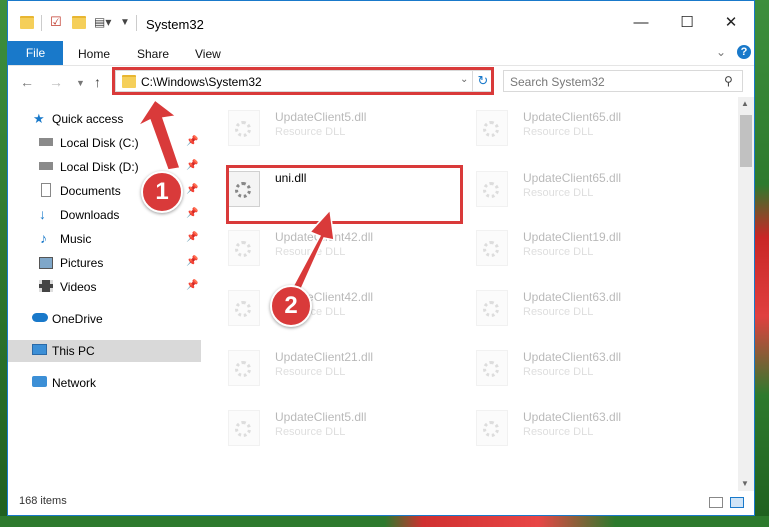 The image size is (769, 527). What do you see at coordinates (311, 253) in the screenshot?
I see `arrow-to-uni-dll` at bounding box center [311, 253].